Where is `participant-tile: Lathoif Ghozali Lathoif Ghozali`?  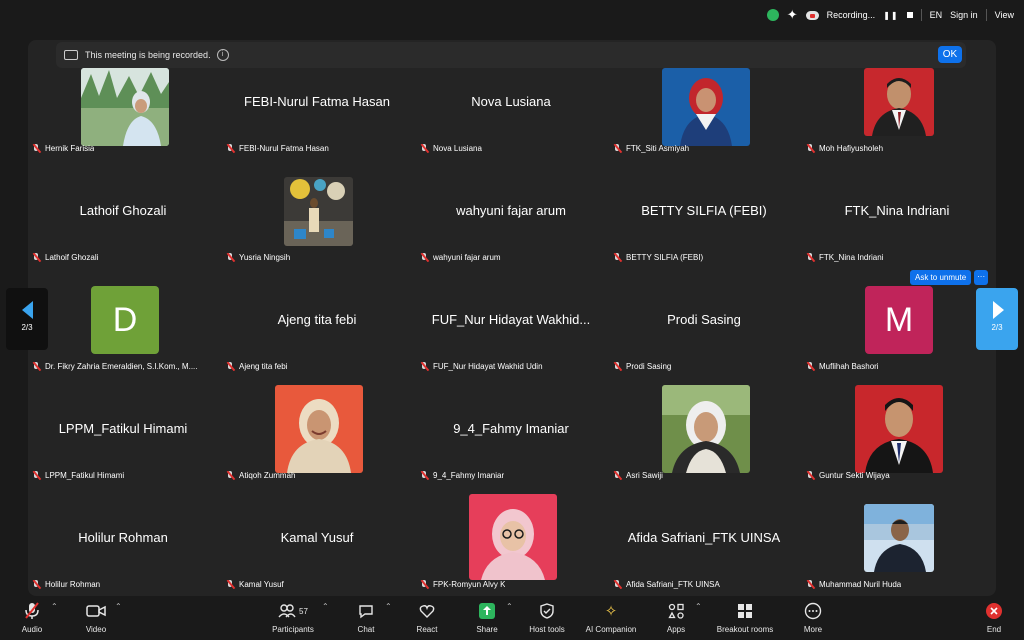
participant-tile: Lathoif Ghozali Lathoif Ghozali is located at coordinates (123, 214).